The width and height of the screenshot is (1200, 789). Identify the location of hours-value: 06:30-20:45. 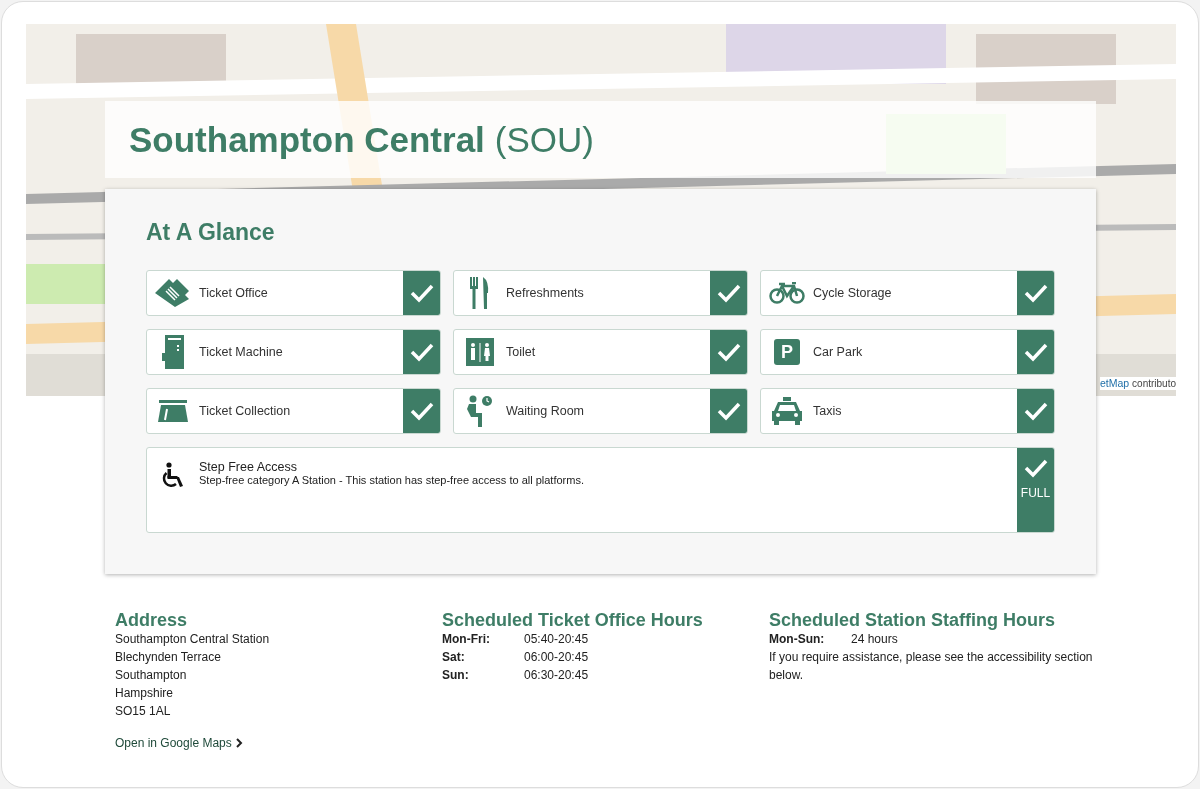
(556, 675).